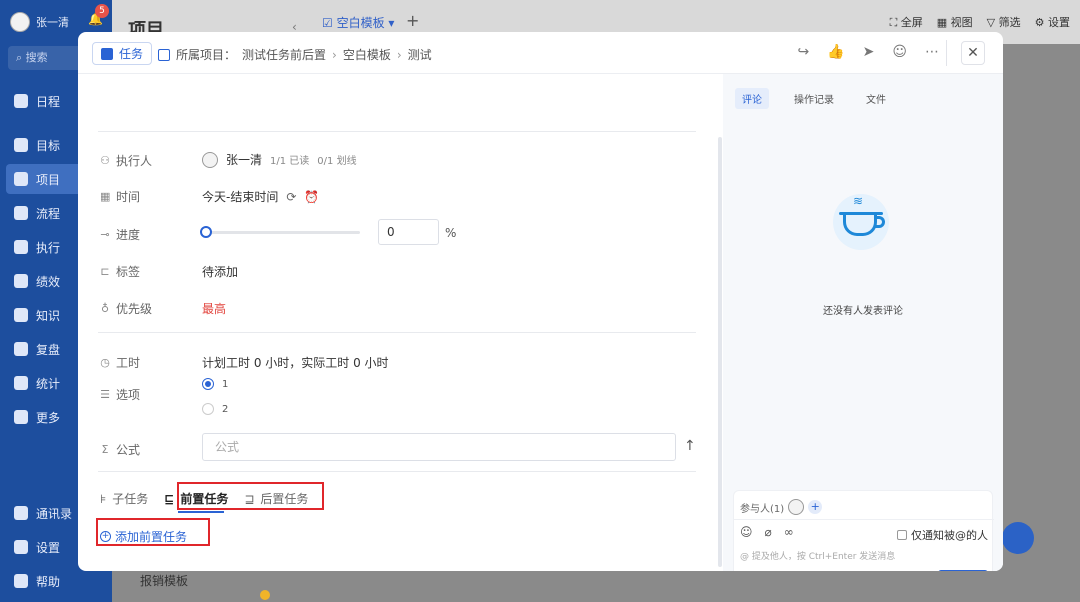  I want to click on sidebar-item-label: 复盘, so click(48, 349).